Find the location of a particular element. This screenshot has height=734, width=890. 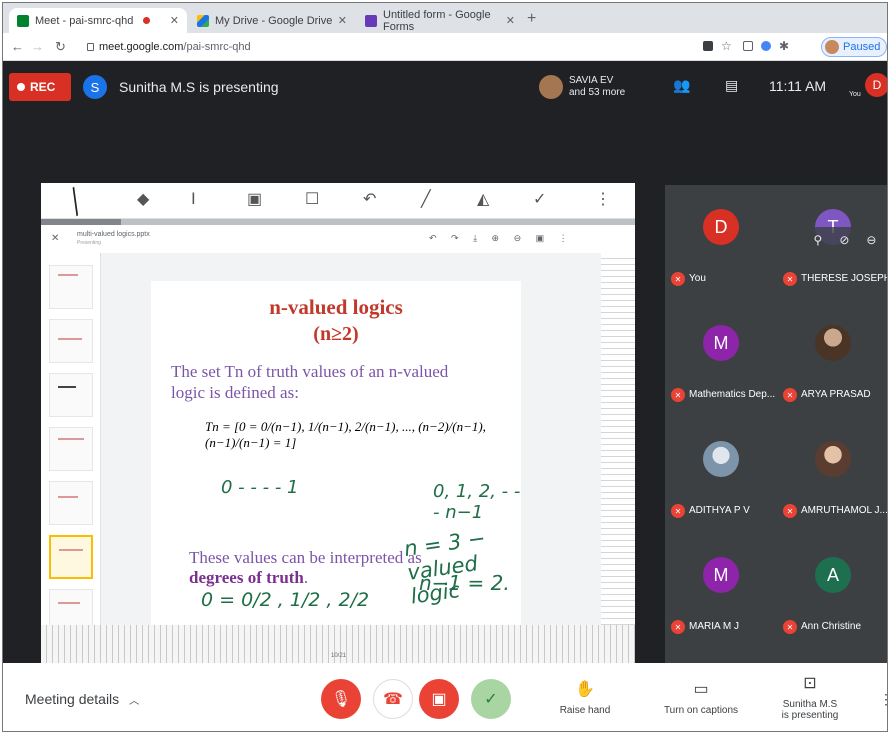

slide-emphasis: degrees of truth. is located at coordinates (248, 578).